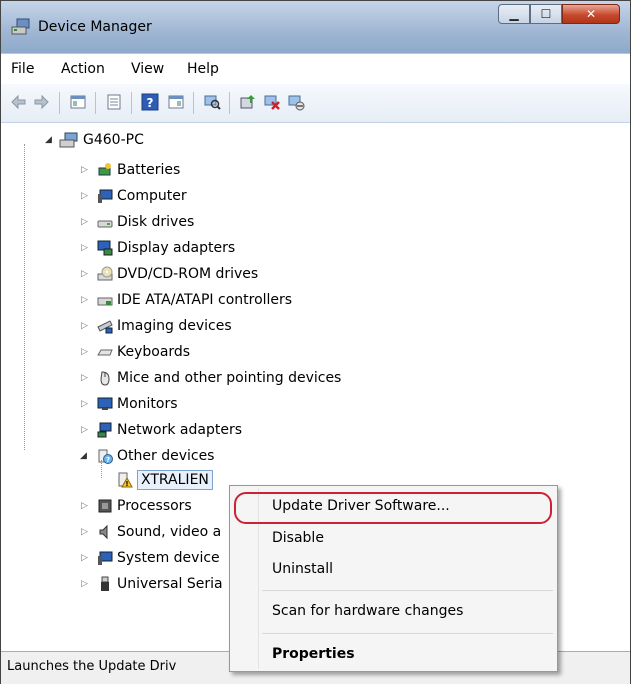 The height and width of the screenshot is (684, 631). Describe the element at coordinates (104, 169) in the screenshot. I see `battery-icon` at that location.